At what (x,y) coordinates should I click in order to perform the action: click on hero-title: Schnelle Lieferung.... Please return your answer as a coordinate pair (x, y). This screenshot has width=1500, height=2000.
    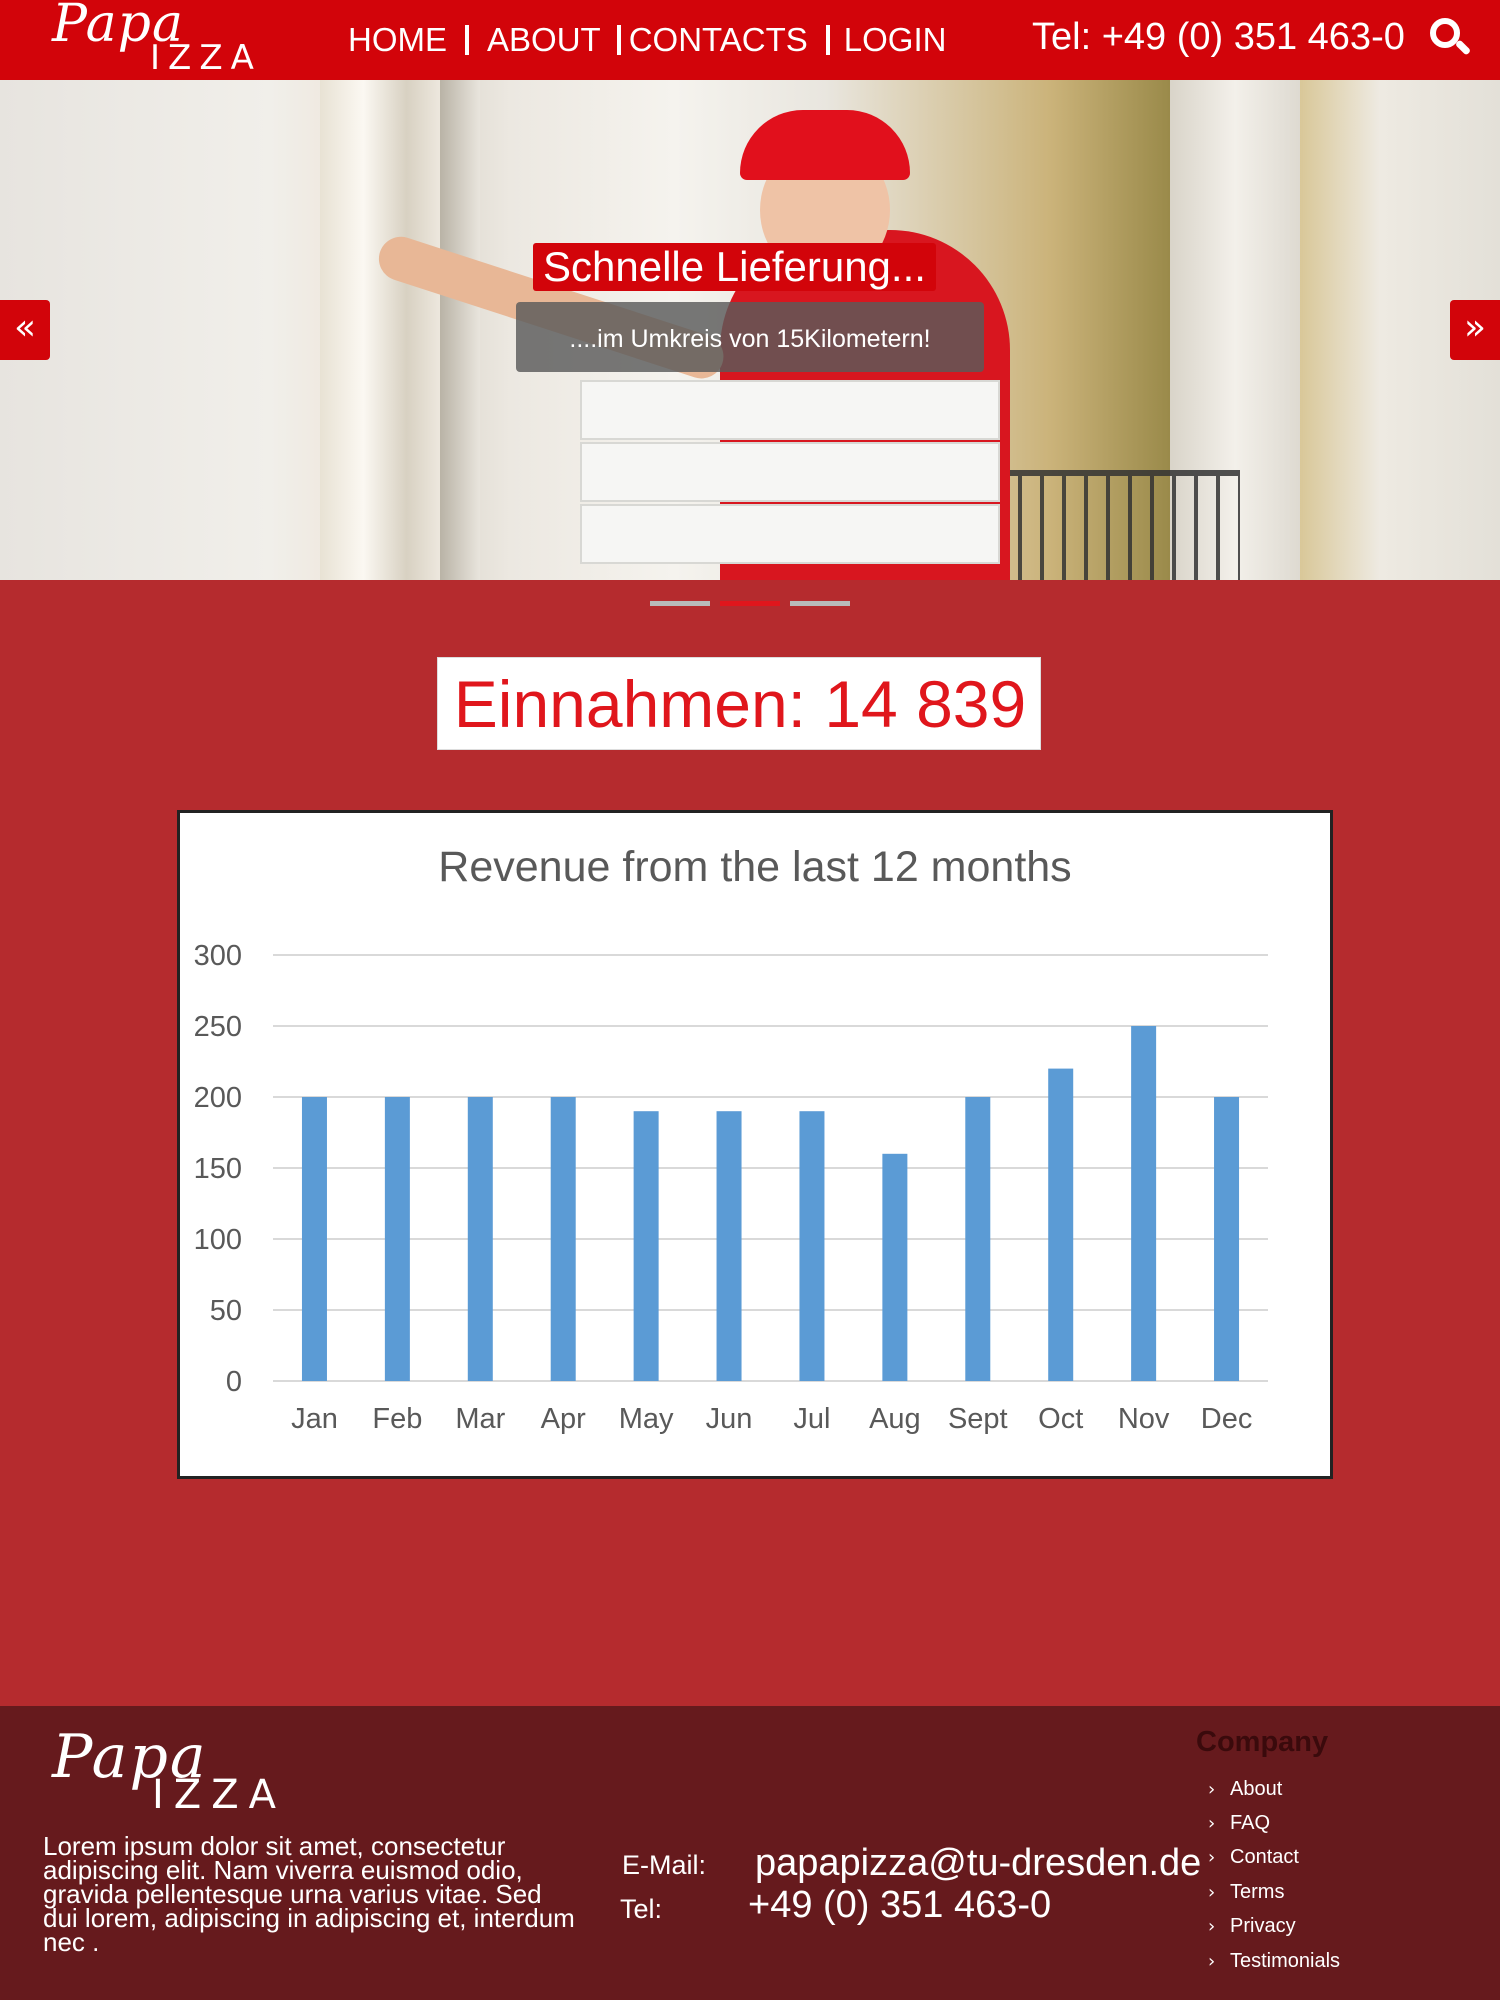
    Looking at the image, I should click on (734, 267).